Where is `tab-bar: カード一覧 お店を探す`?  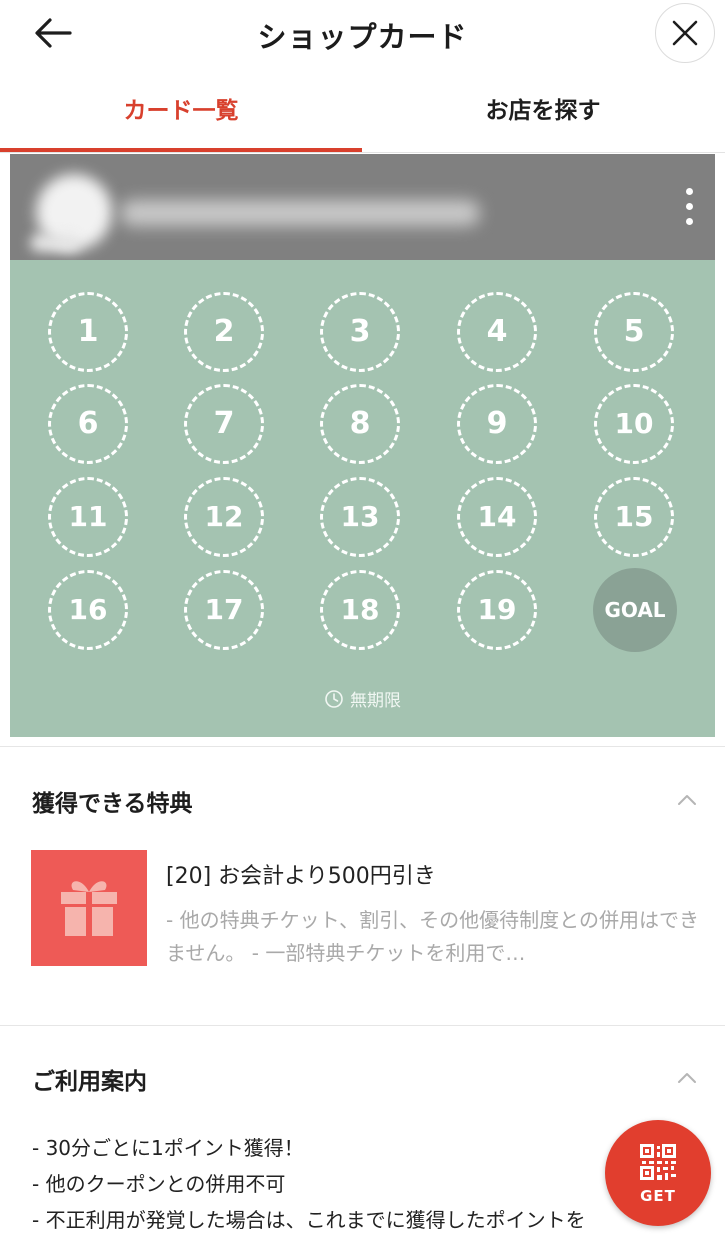
tab-bar: カード一覧 お店を探す is located at coordinates (362, 112).